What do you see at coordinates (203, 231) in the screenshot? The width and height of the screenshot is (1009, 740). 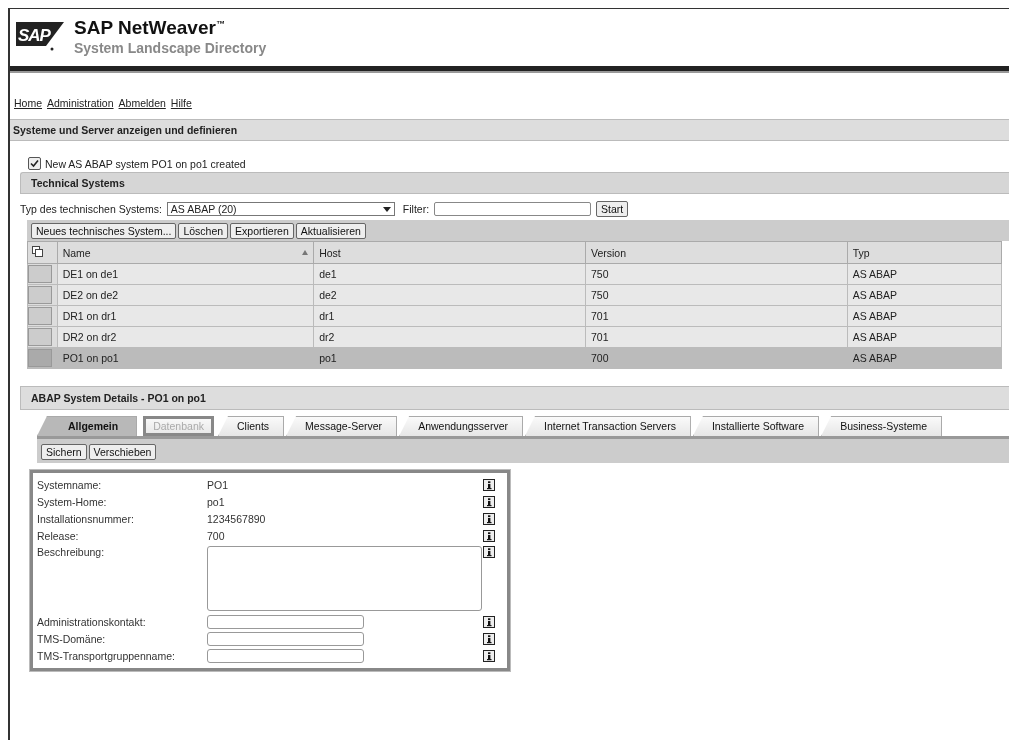 I see `toolbar-button: Löschen` at bounding box center [203, 231].